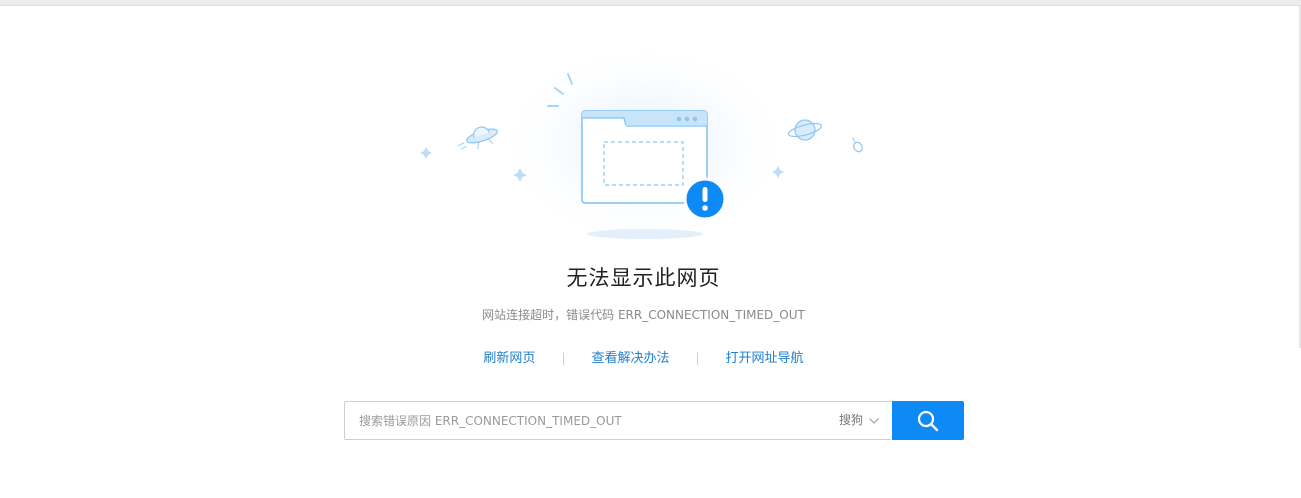 The height and width of the screenshot is (498, 1301). I want to click on planet-icon, so click(805, 130).